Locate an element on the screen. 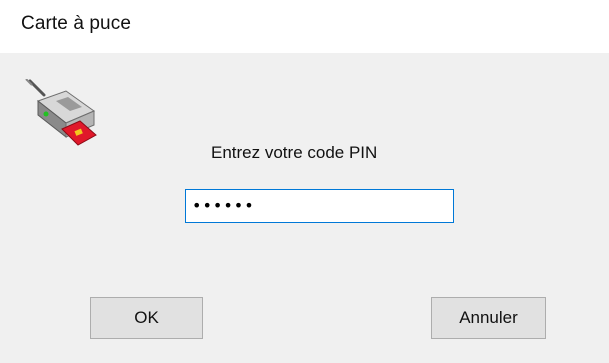  pin-prompt-label: Entrez votre code PIN is located at coordinates (294, 152).